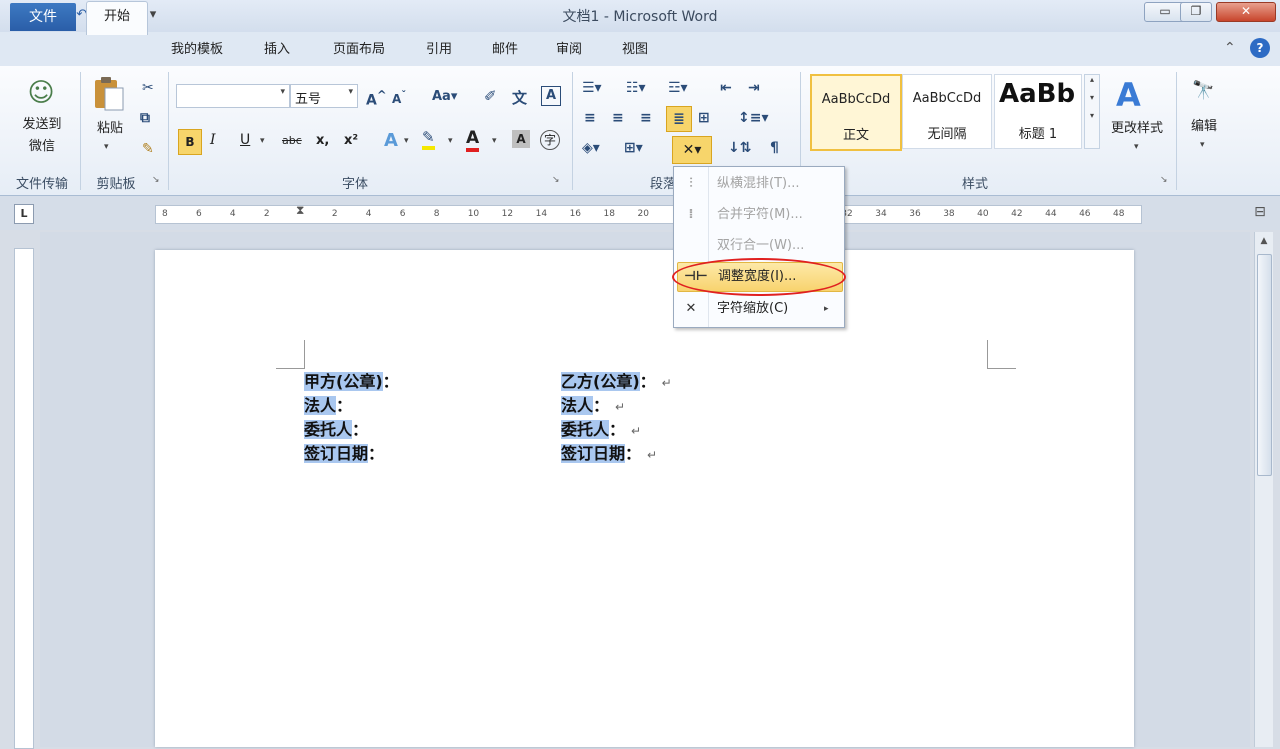  What do you see at coordinates (556, 180) in the screenshot?
I see `font-launcher-icon: ↘` at bounding box center [556, 180].